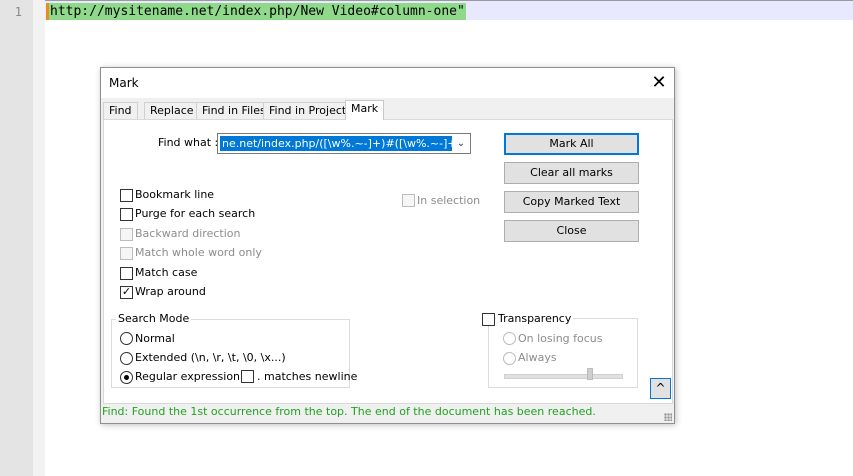 The height and width of the screenshot is (476, 853). What do you see at coordinates (170, 291) in the screenshot?
I see `wrap-around-label: Wrap around` at bounding box center [170, 291].